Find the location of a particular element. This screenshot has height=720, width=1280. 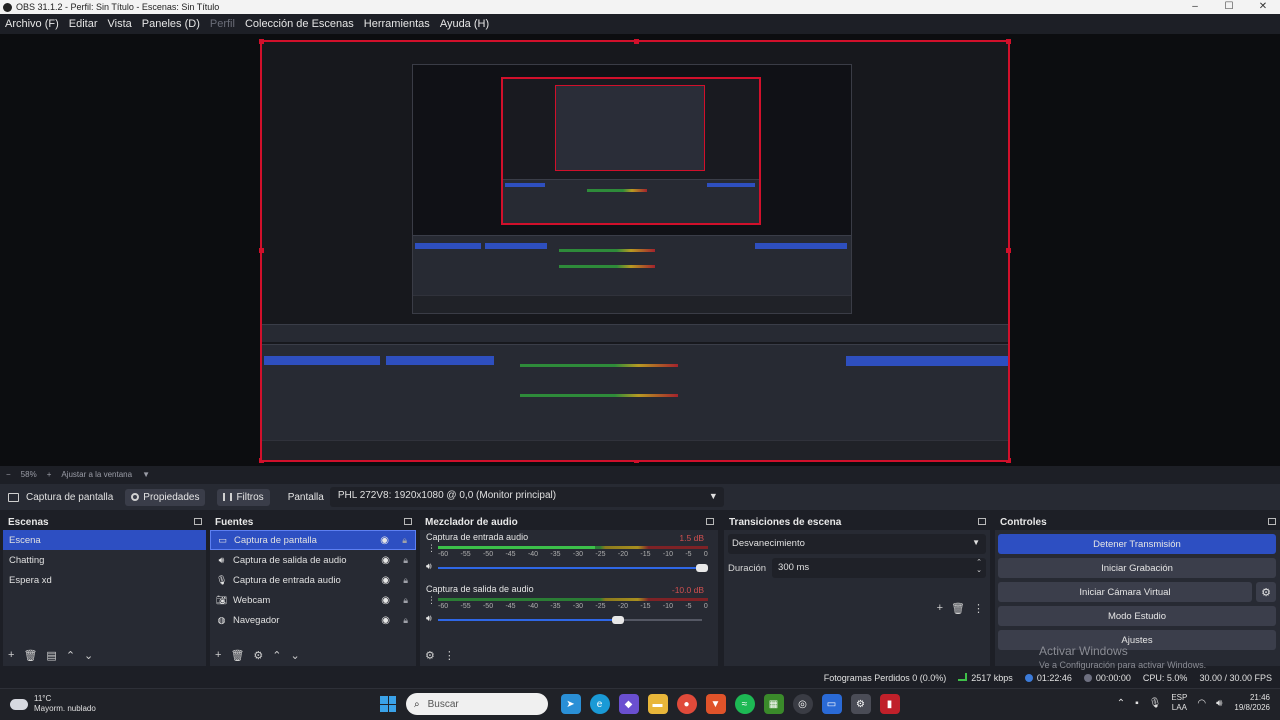

telegram-icon: ➤ is located at coordinates (570, 704).